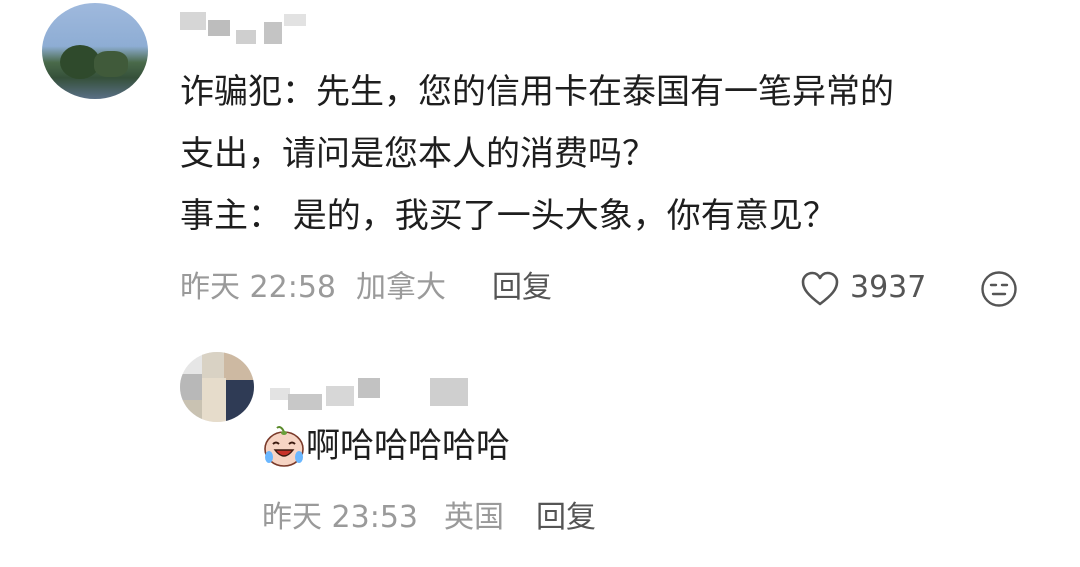 The image size is (1080, 567). Describe the element at coordinates (999, 289) in the screenshot. I see `face-icon` at that location.